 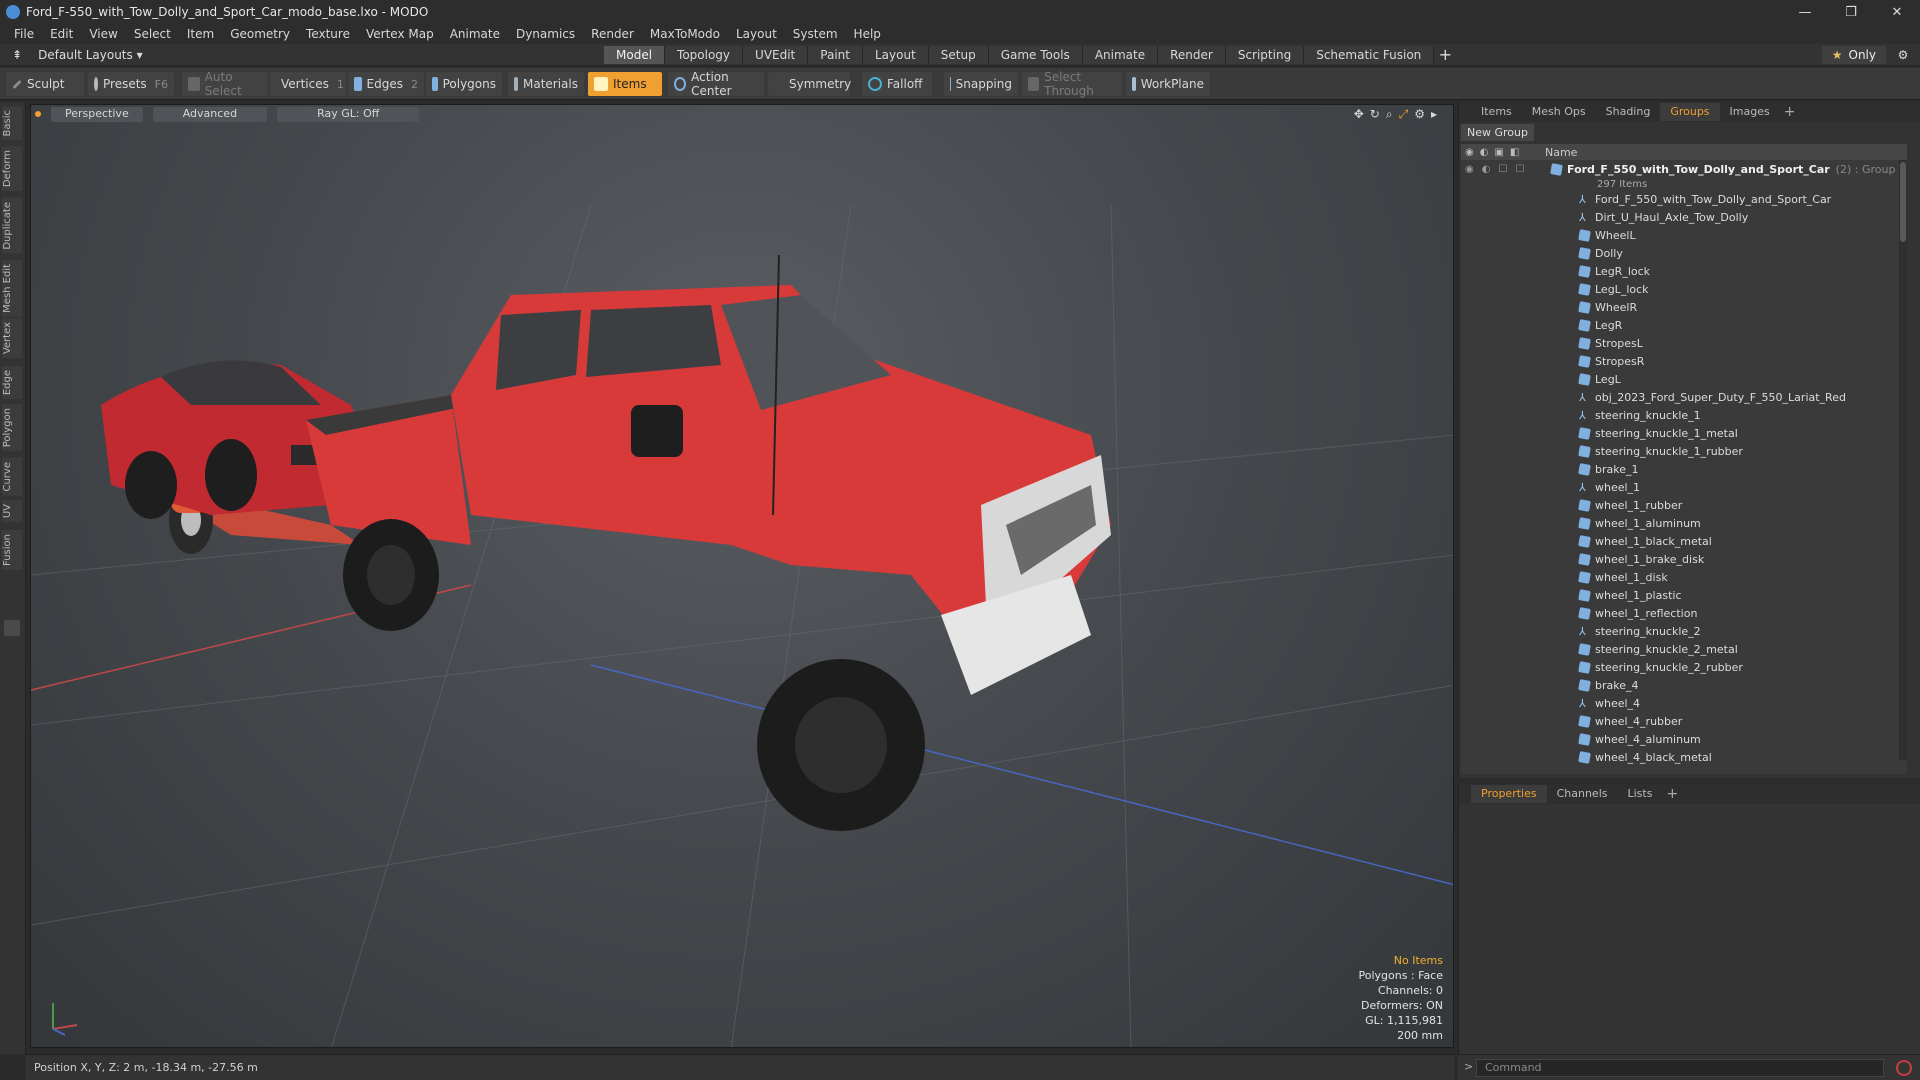 I want to click on list-item: LegL_lock, so click(x=1684, y=289).